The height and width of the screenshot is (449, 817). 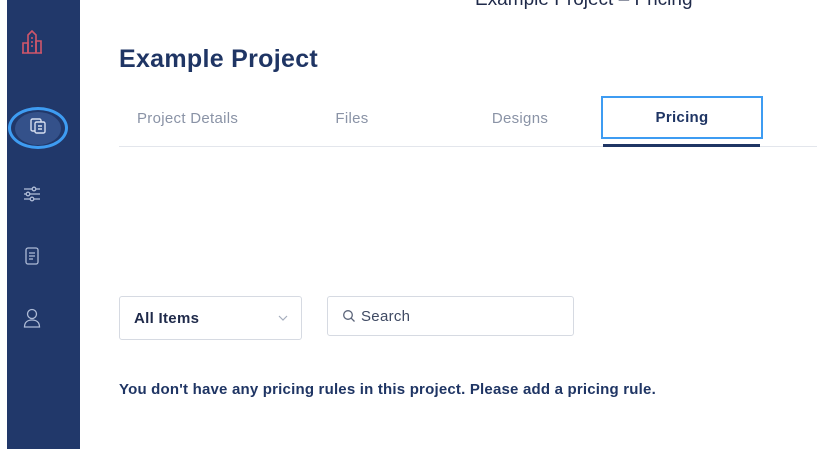 What do you see at coordinates (210, 318) in the screenshot?
I see `items-filter-select: All Items` at bounding box center [210, 318].